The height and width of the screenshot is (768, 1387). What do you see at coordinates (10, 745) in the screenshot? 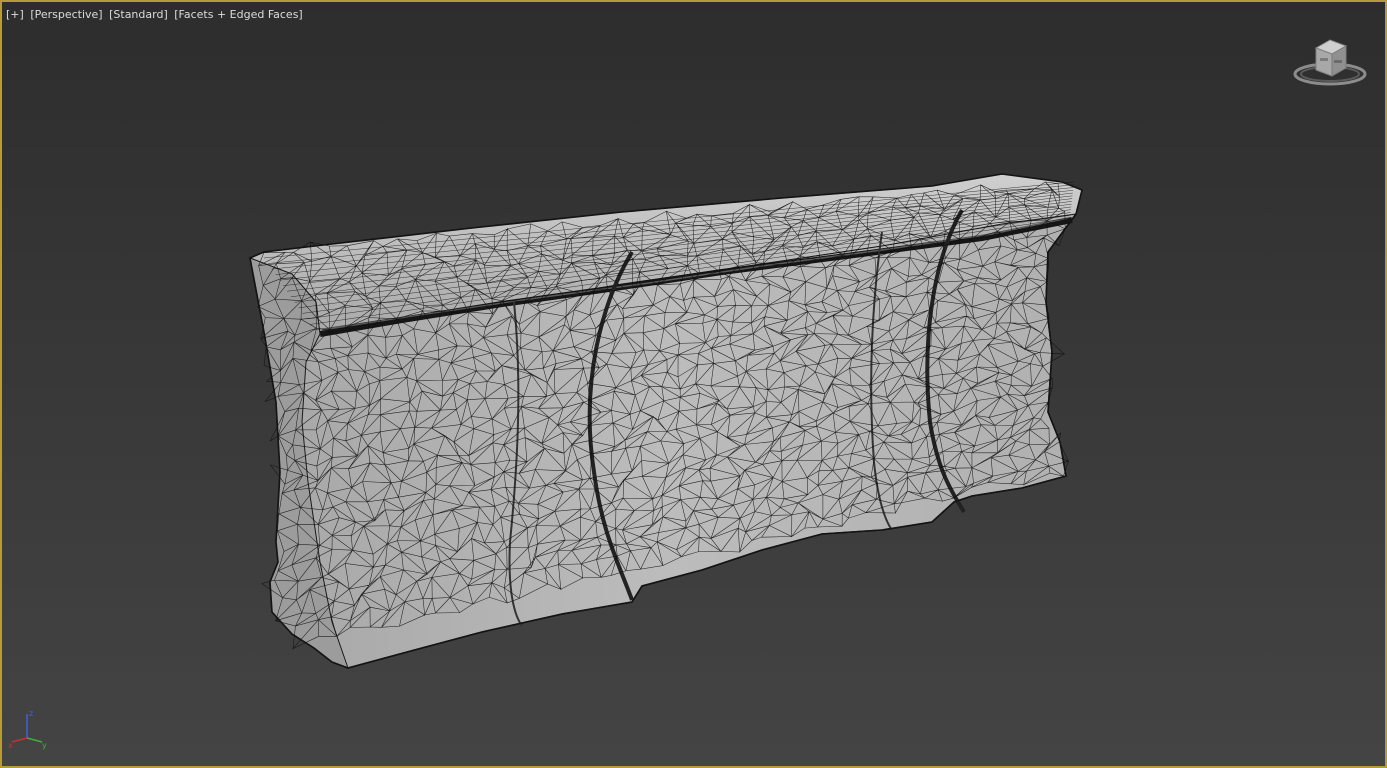
I see `axis-x-label: x` at bounding box center [10, 745].